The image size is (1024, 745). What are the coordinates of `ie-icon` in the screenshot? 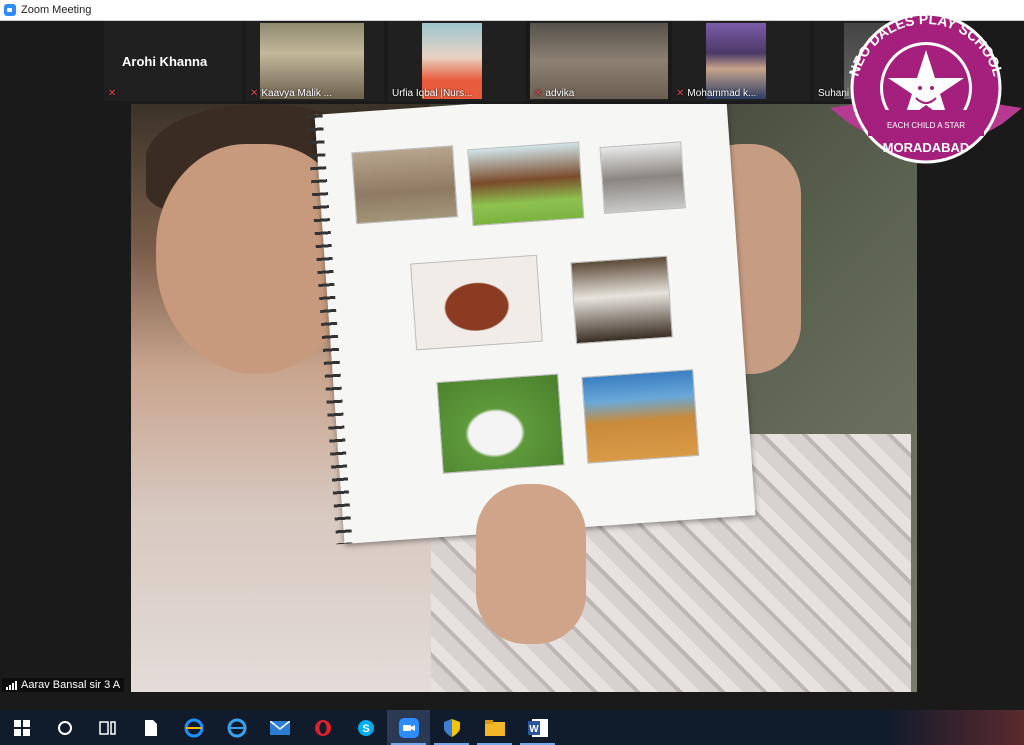 It's located at (236, 727).